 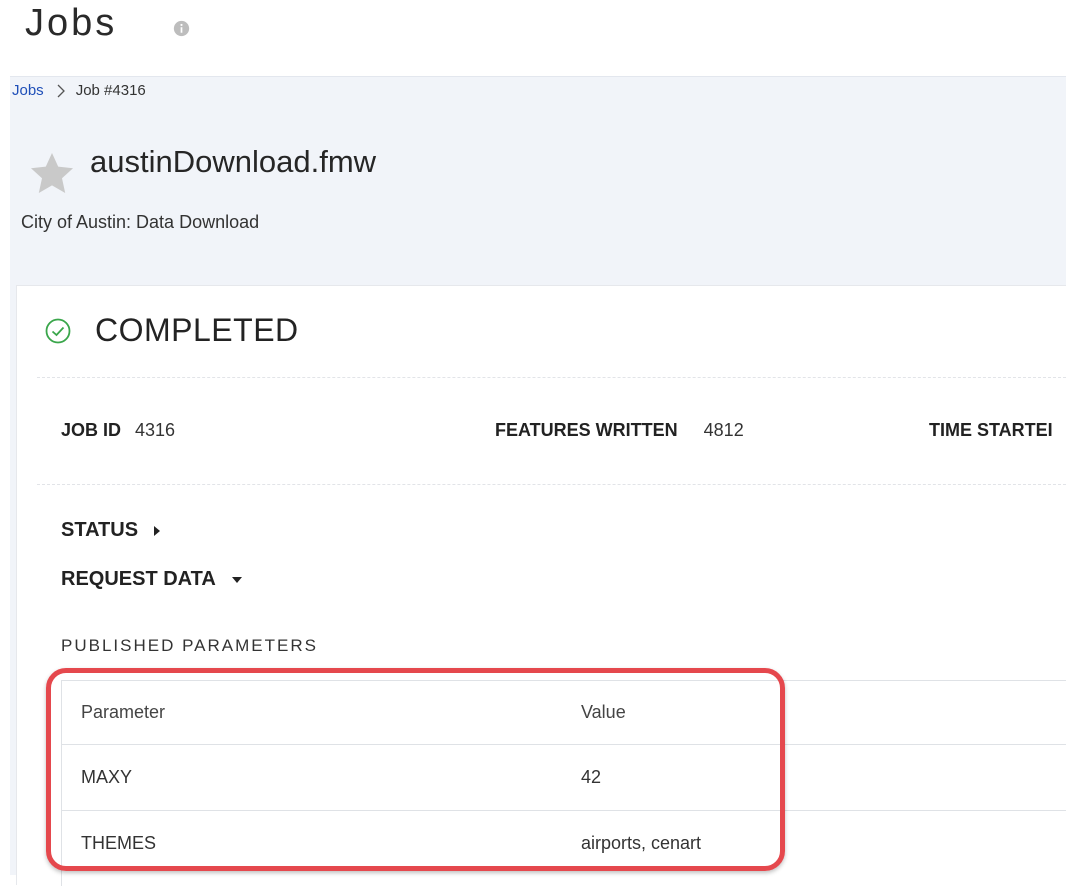 What do you see at coordinates (619, 430) in the screenshot?
I see `summary-features-written: FEATURES WRITTEN 4812` at bounding box center [619, 430].